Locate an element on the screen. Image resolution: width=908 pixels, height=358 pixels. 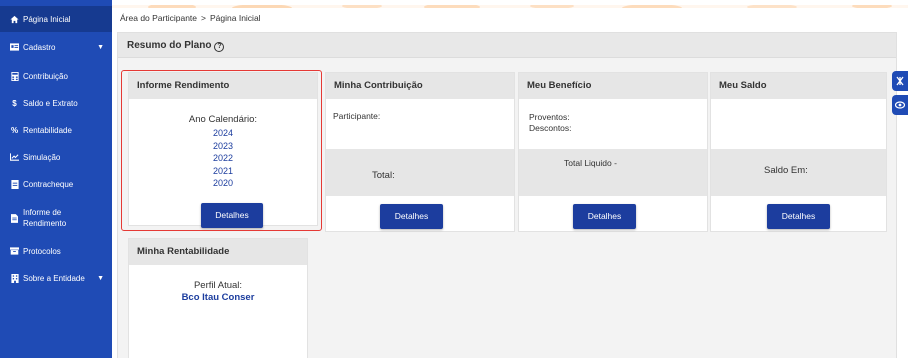
ano-calendario-label: Ano Calendário: is located at coordinates (223, 119).